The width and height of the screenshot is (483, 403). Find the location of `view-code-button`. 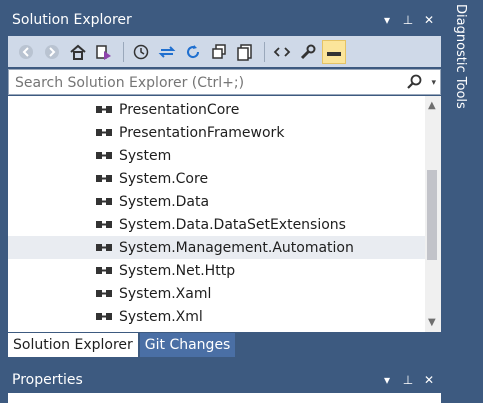

view-code-button is located at coordinates (282, 52).